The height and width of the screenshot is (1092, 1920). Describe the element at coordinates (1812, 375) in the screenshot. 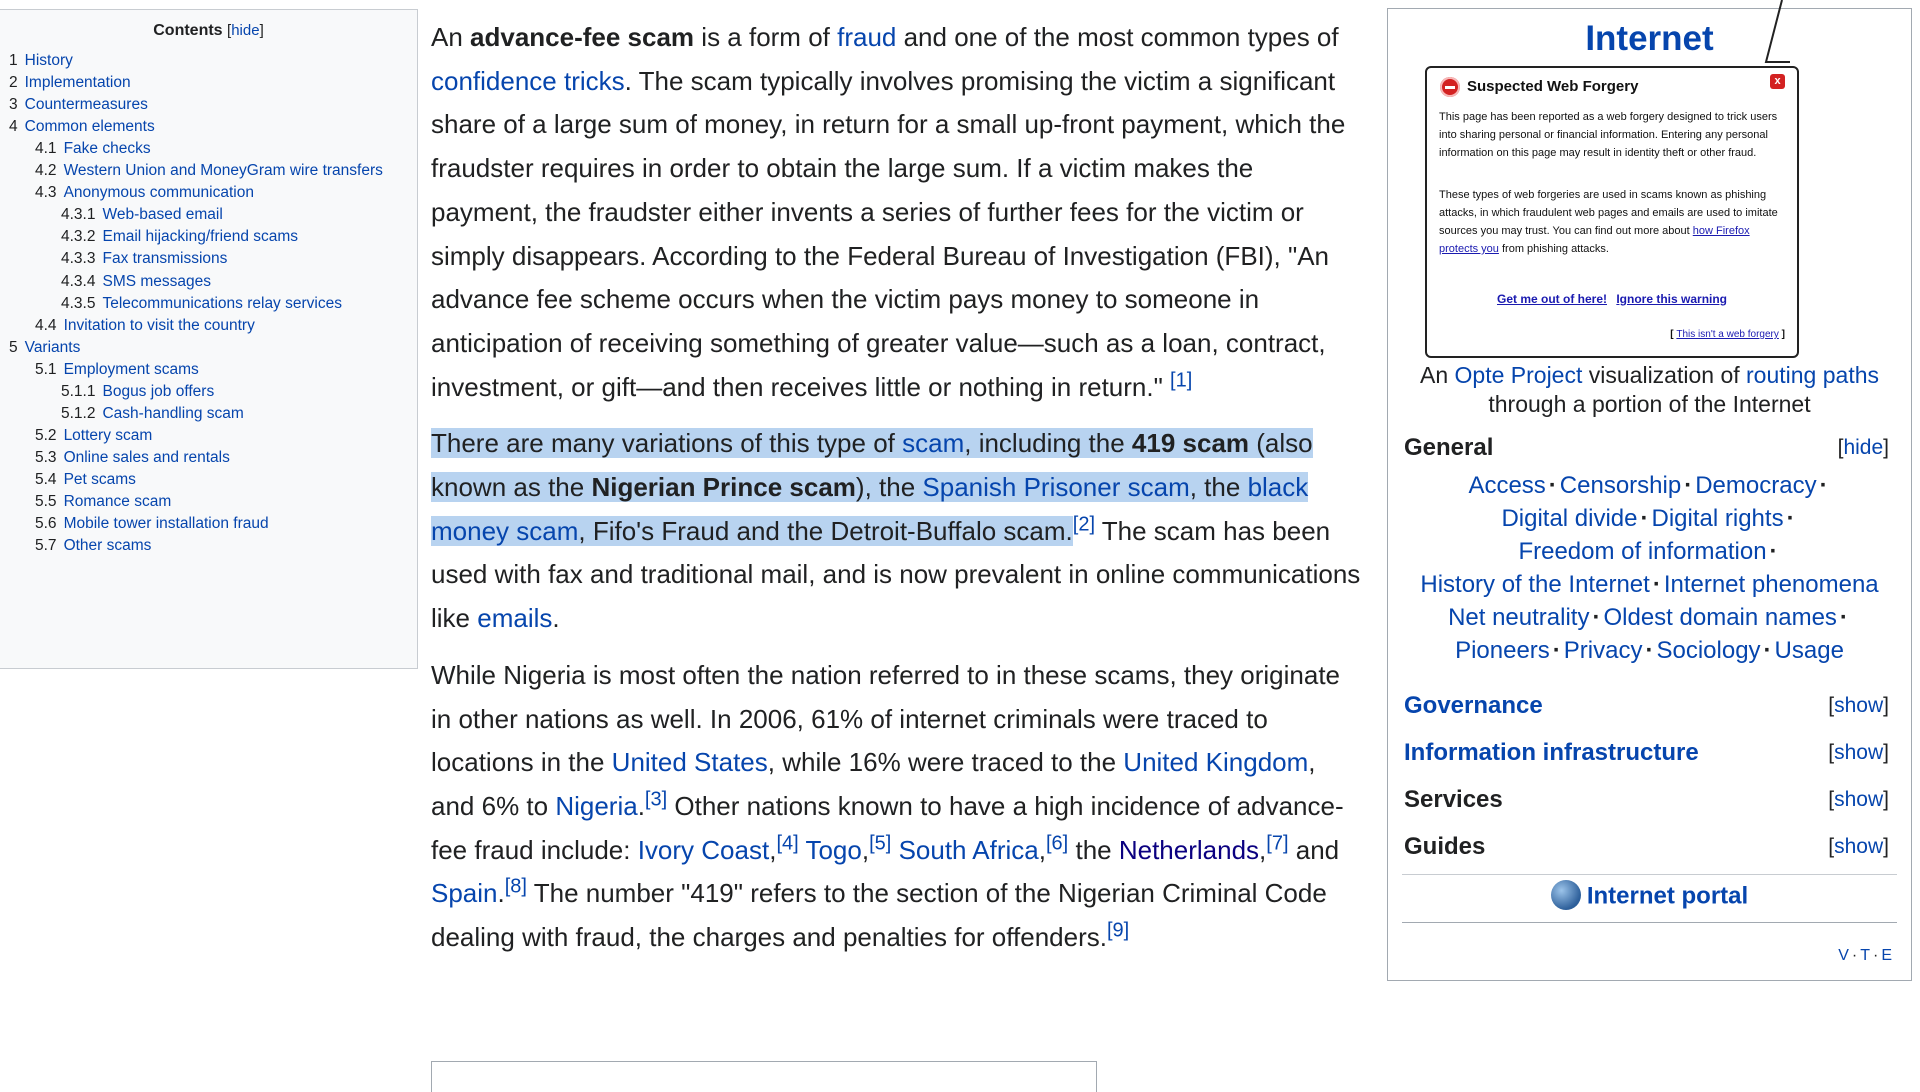

I see `link-routing-paths: routing paths` at that location.